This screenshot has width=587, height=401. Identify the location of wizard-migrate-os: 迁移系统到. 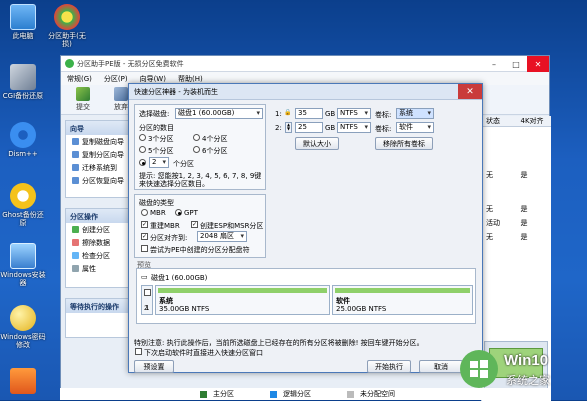
(99, 167).